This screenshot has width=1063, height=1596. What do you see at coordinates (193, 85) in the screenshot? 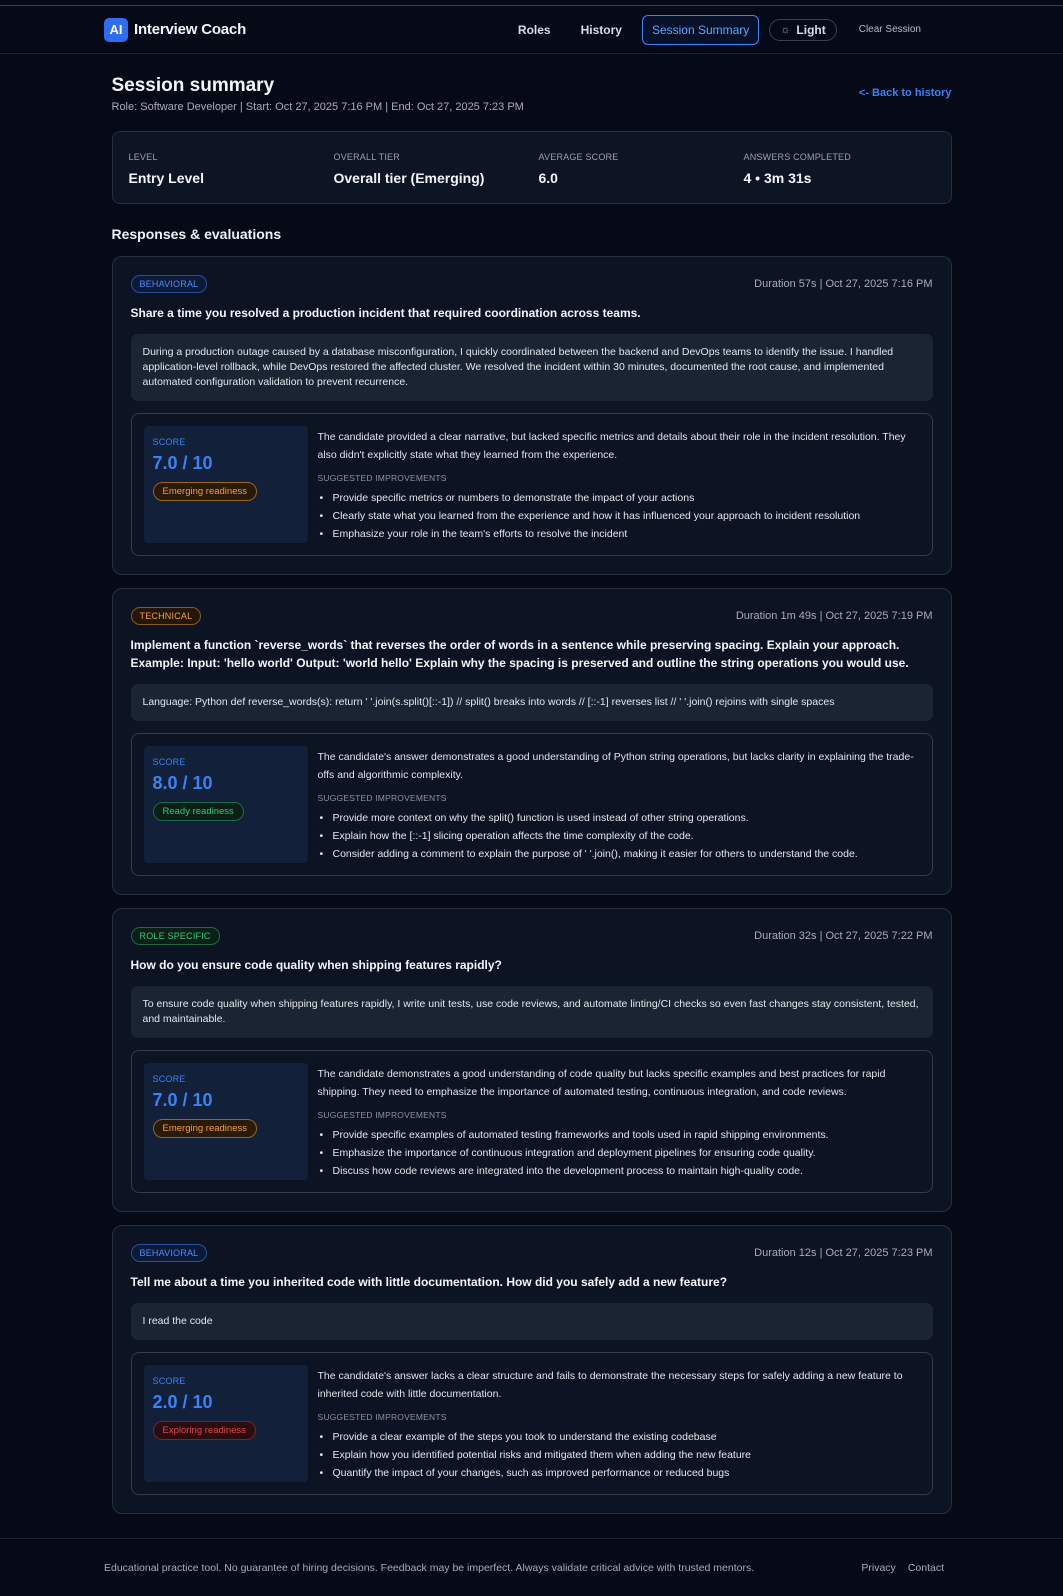
I see `page-title: Session summary` at bounding box center [193, 85].